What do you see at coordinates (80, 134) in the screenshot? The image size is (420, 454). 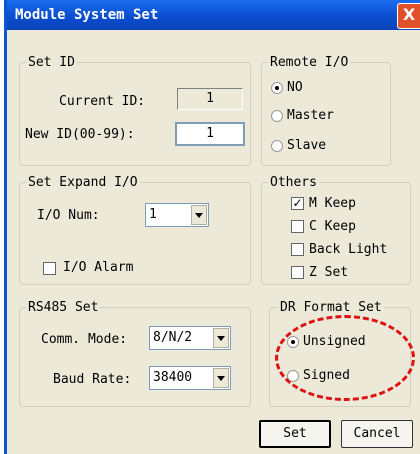 I see `new-id-label: New ID(00-99):` at bounding box center [80, 134].